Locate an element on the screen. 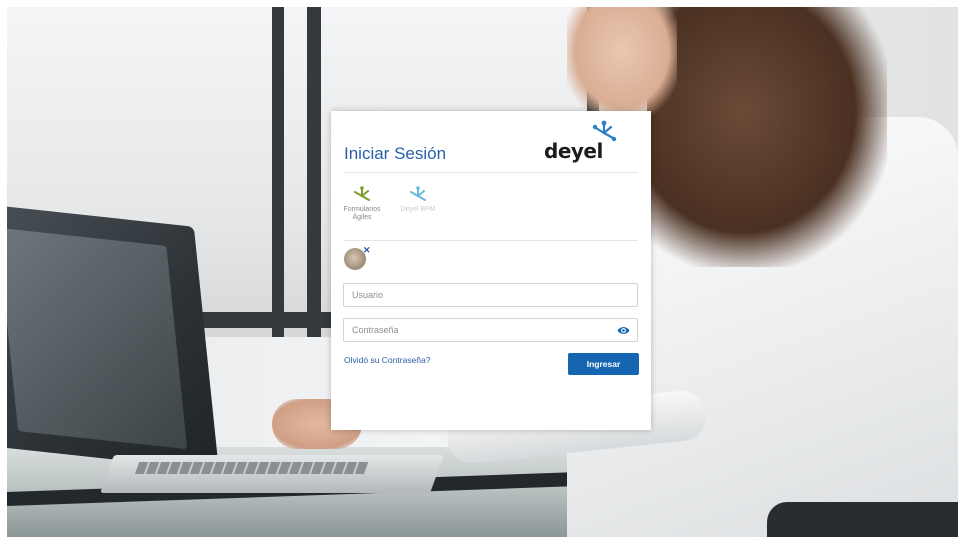  logo-text: deyel is located at coordinates (573, 151).